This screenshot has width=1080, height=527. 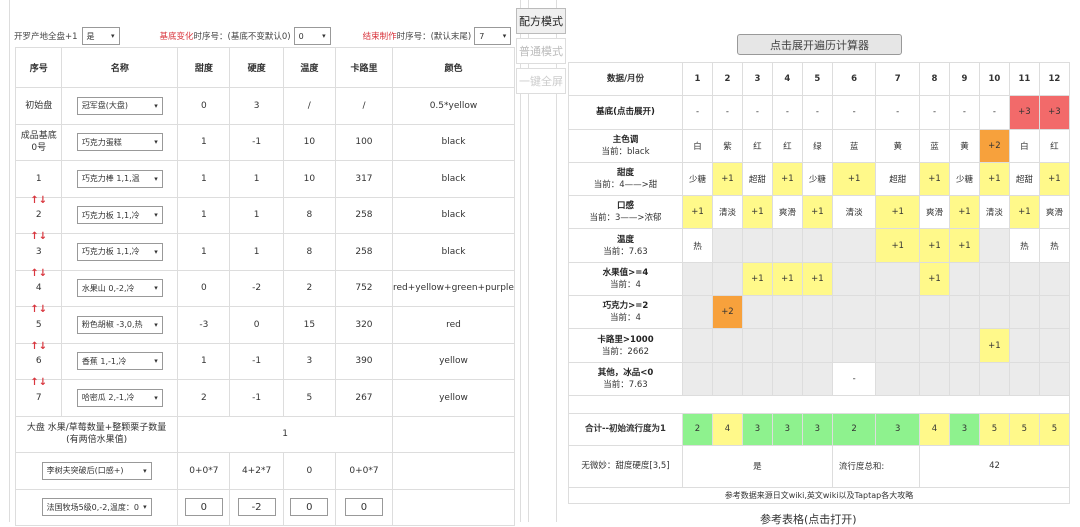 What do you see at coordinates (453, 398) in the screenshot?
I see `color-cell: yellow` at bounding box center [453, 398].